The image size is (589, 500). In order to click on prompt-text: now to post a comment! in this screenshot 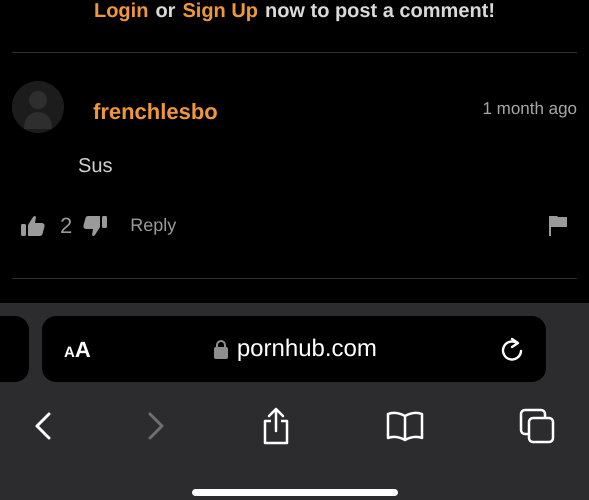, I will do `click(379, 10)`.